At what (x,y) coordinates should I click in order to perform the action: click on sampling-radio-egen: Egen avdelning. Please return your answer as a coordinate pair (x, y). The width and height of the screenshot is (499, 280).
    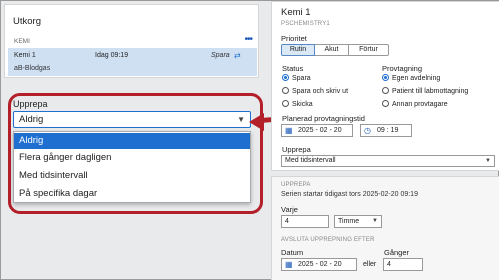
    Looking at the image, I should click on (411, 78).